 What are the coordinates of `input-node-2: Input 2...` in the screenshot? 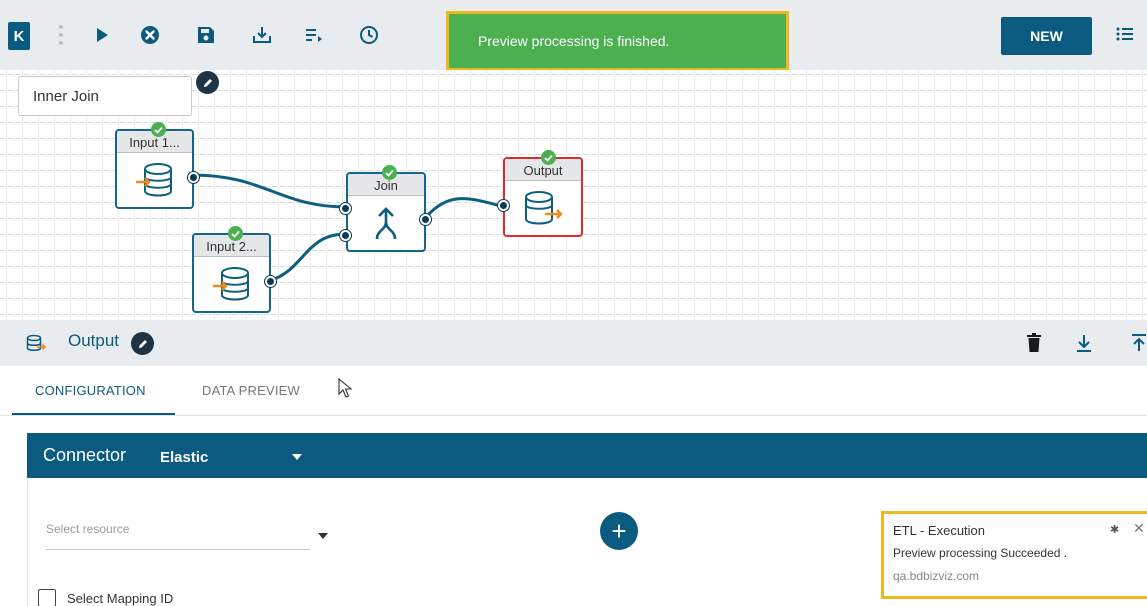 It's located at (234, 269).